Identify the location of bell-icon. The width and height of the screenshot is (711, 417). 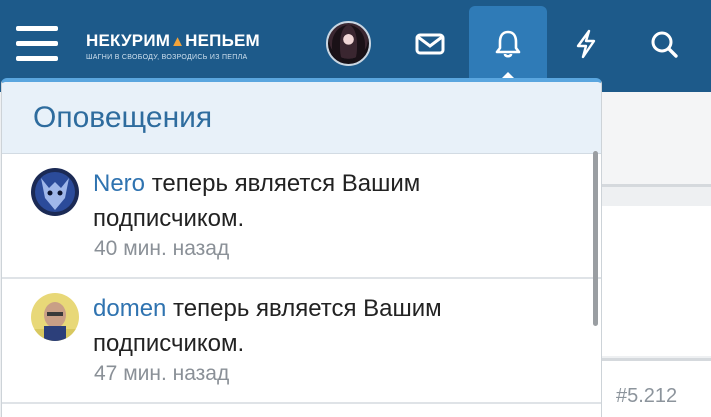
(508, 44).